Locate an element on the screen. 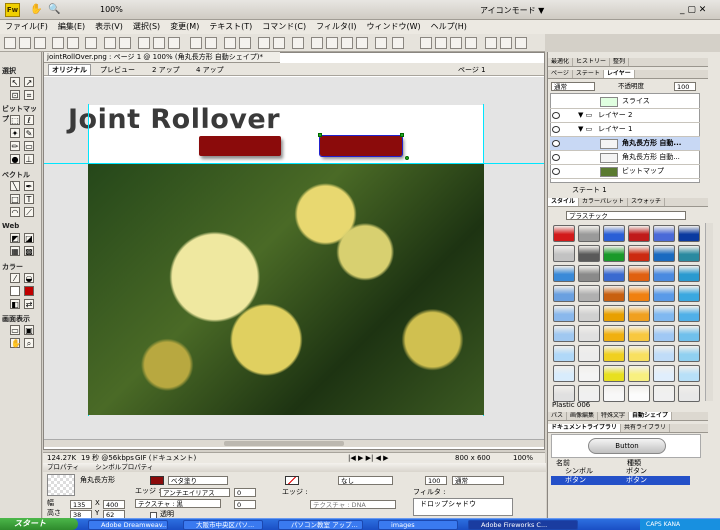  tab-path: パス is located at coordinates (558, 416).